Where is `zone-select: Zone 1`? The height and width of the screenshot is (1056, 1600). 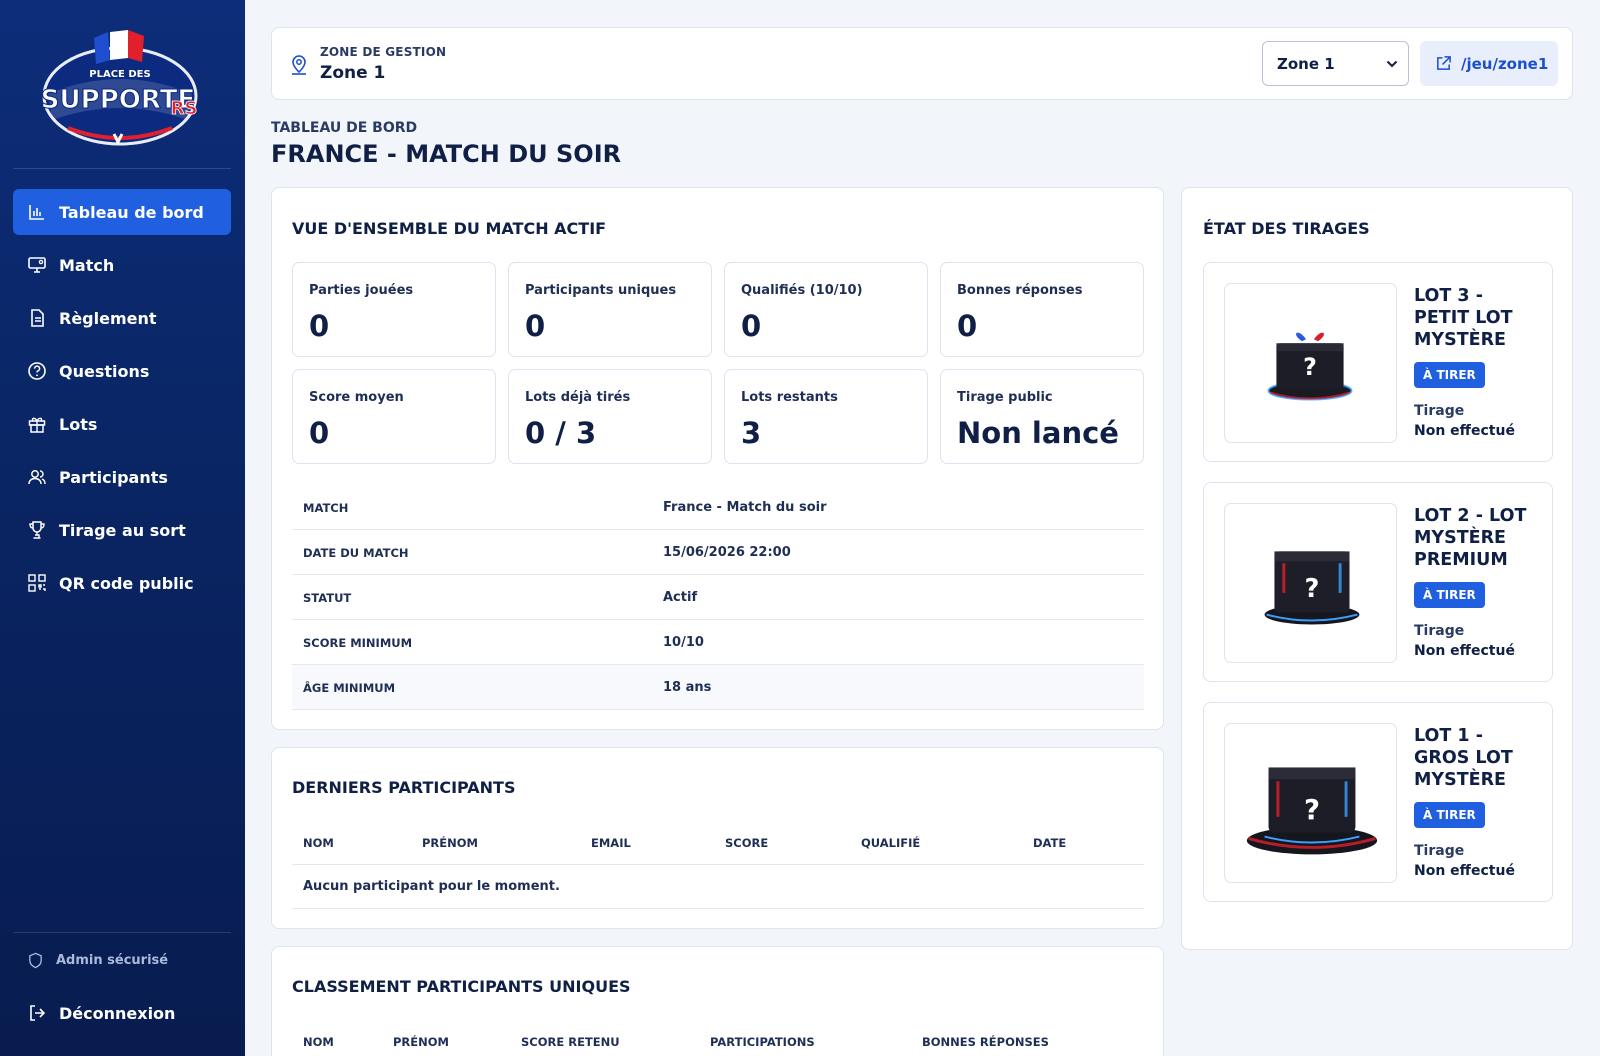 zone-select: Zone 1 is located at coordinates (1335, 63).